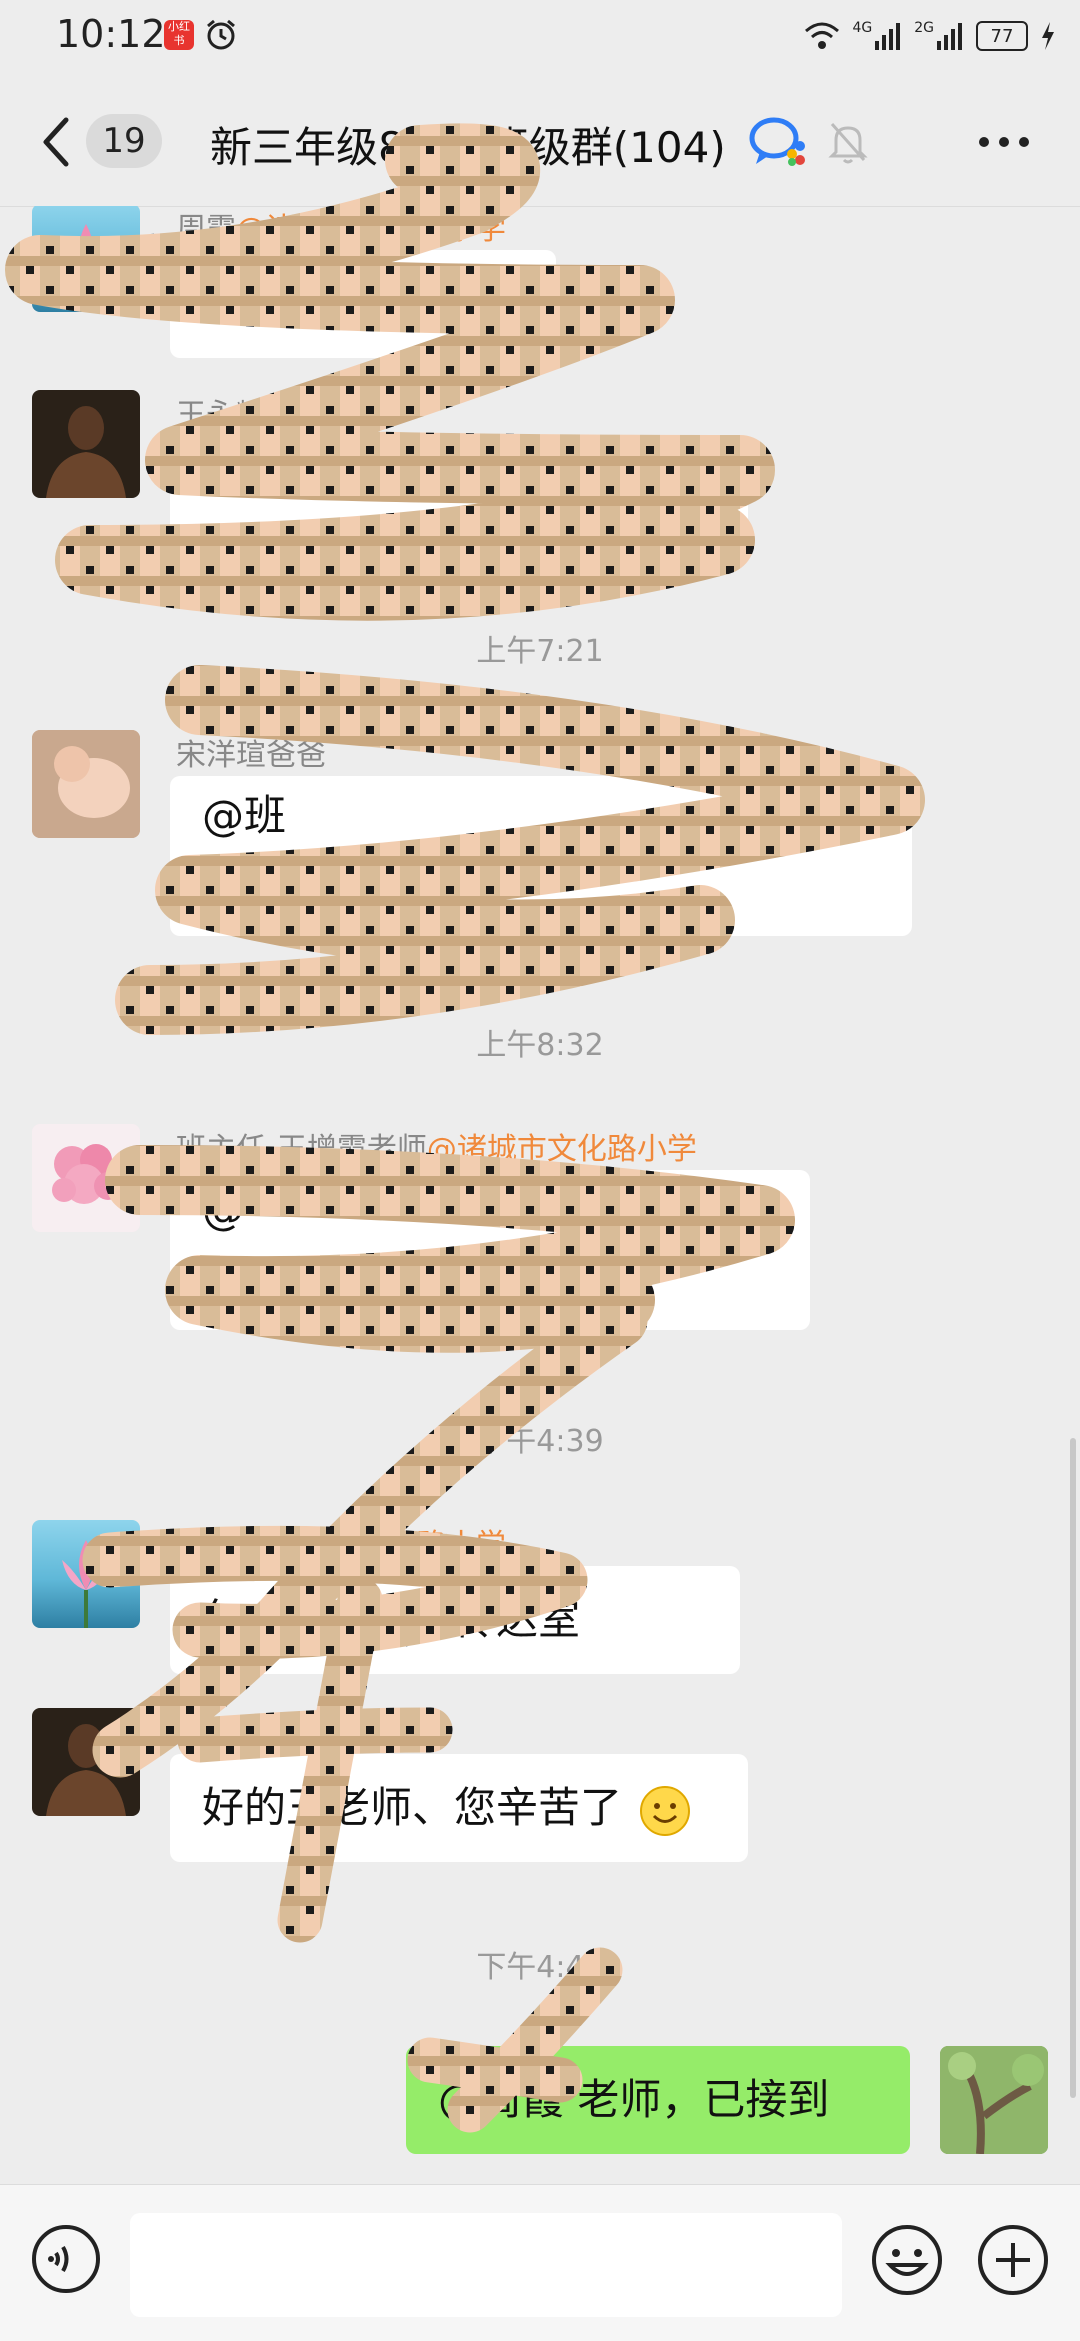 The image size is (1080, 2341). What do you see at coordinates (540, 651) in the screenshot?
I see `timestamp: 上午7:21` at bounding box center [540, 651].